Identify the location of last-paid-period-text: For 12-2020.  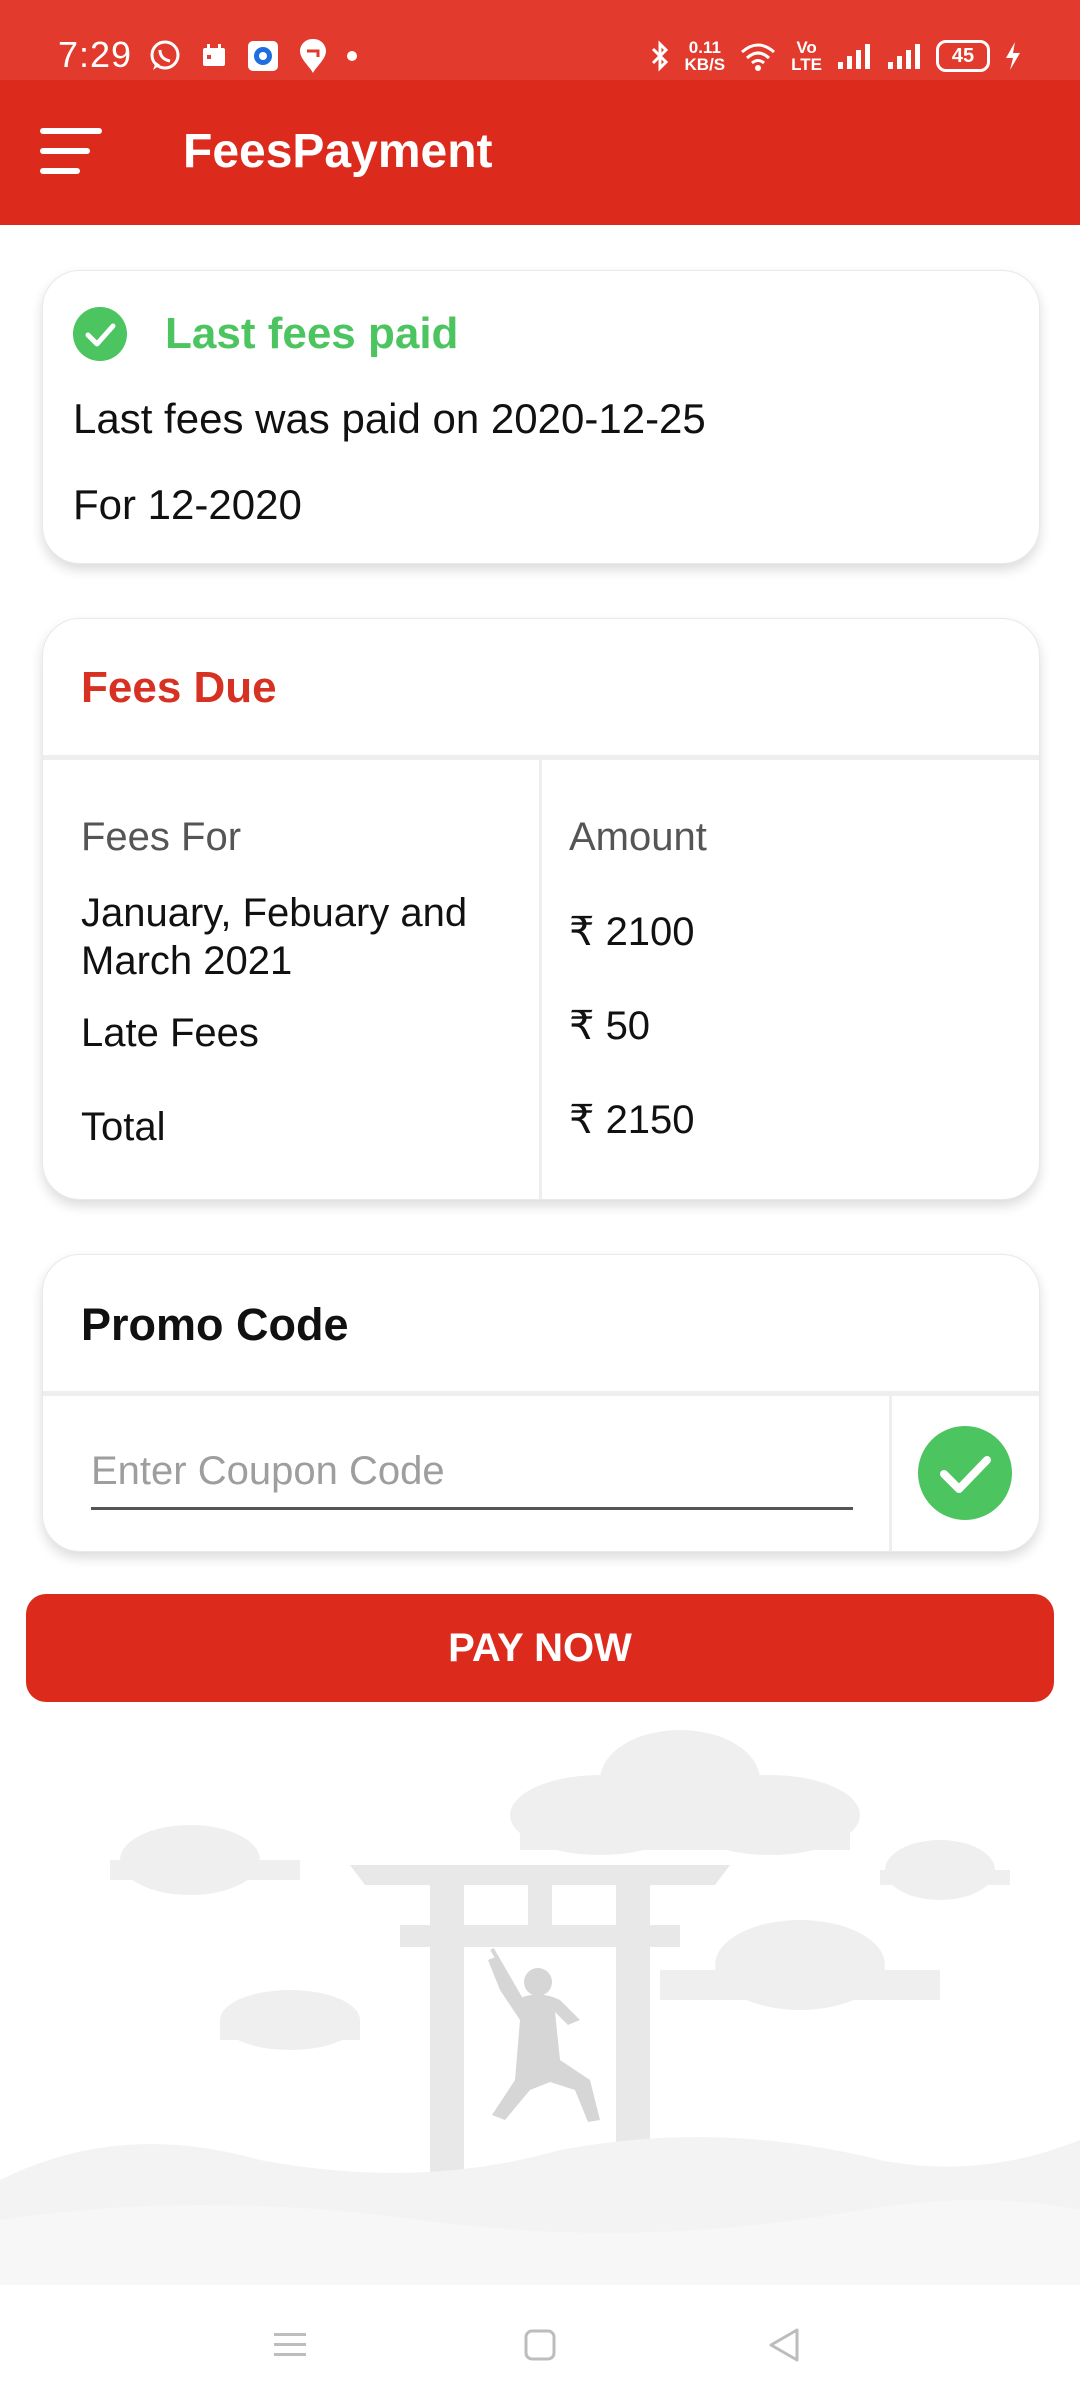
(187, 504).